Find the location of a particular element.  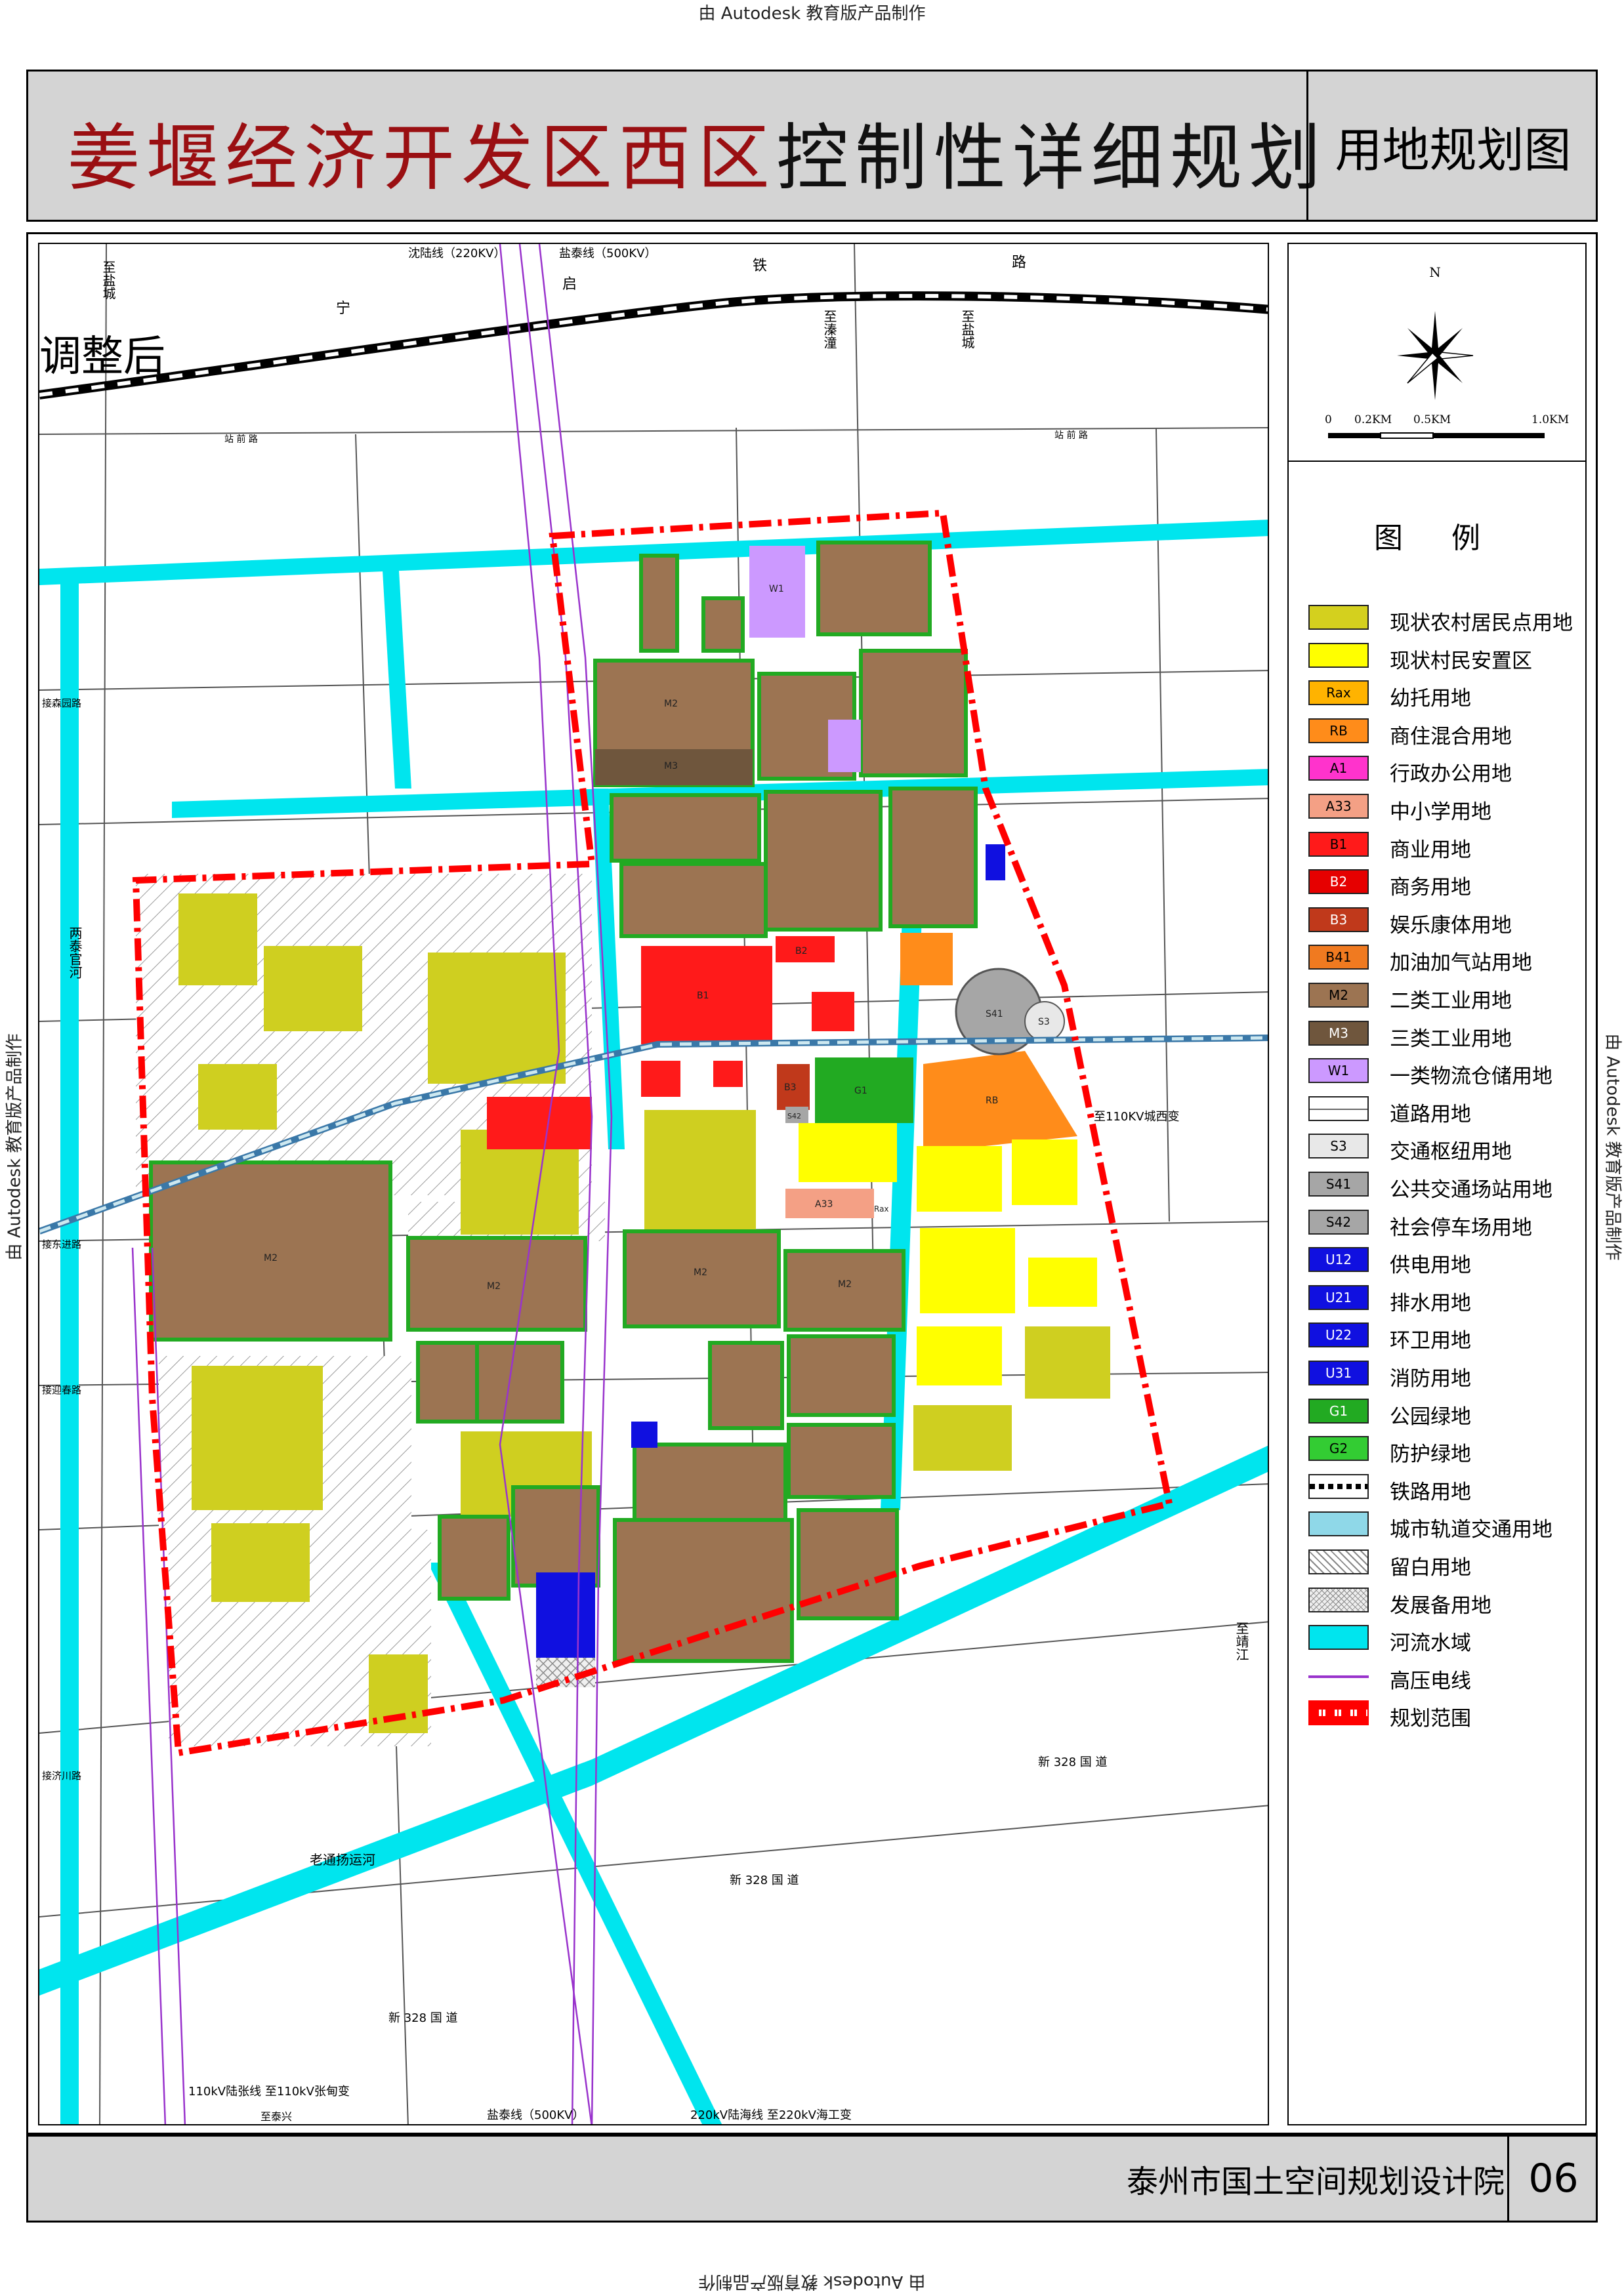

label-river-laotong: 老通扬运河 is located at coordinates (343, 1860).